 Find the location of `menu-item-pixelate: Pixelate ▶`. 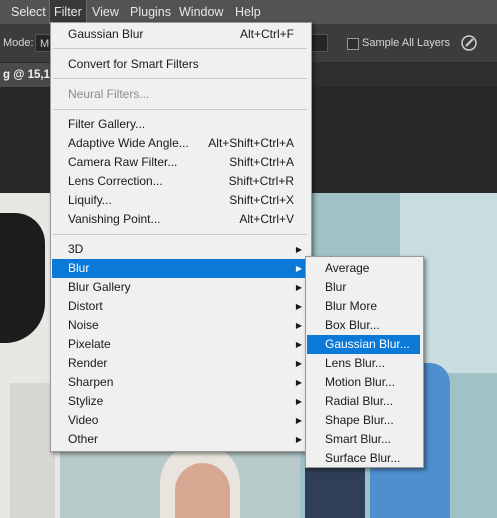

menu-item-pixelate: Pixelate ▶ is located at coordinates (180, 344).